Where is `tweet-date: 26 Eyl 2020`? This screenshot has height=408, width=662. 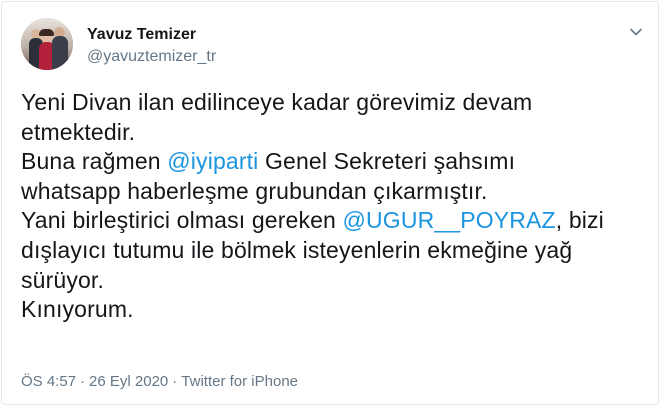
tweet-date: 26 Eyl 2020 is located at coordinates (128, 381).